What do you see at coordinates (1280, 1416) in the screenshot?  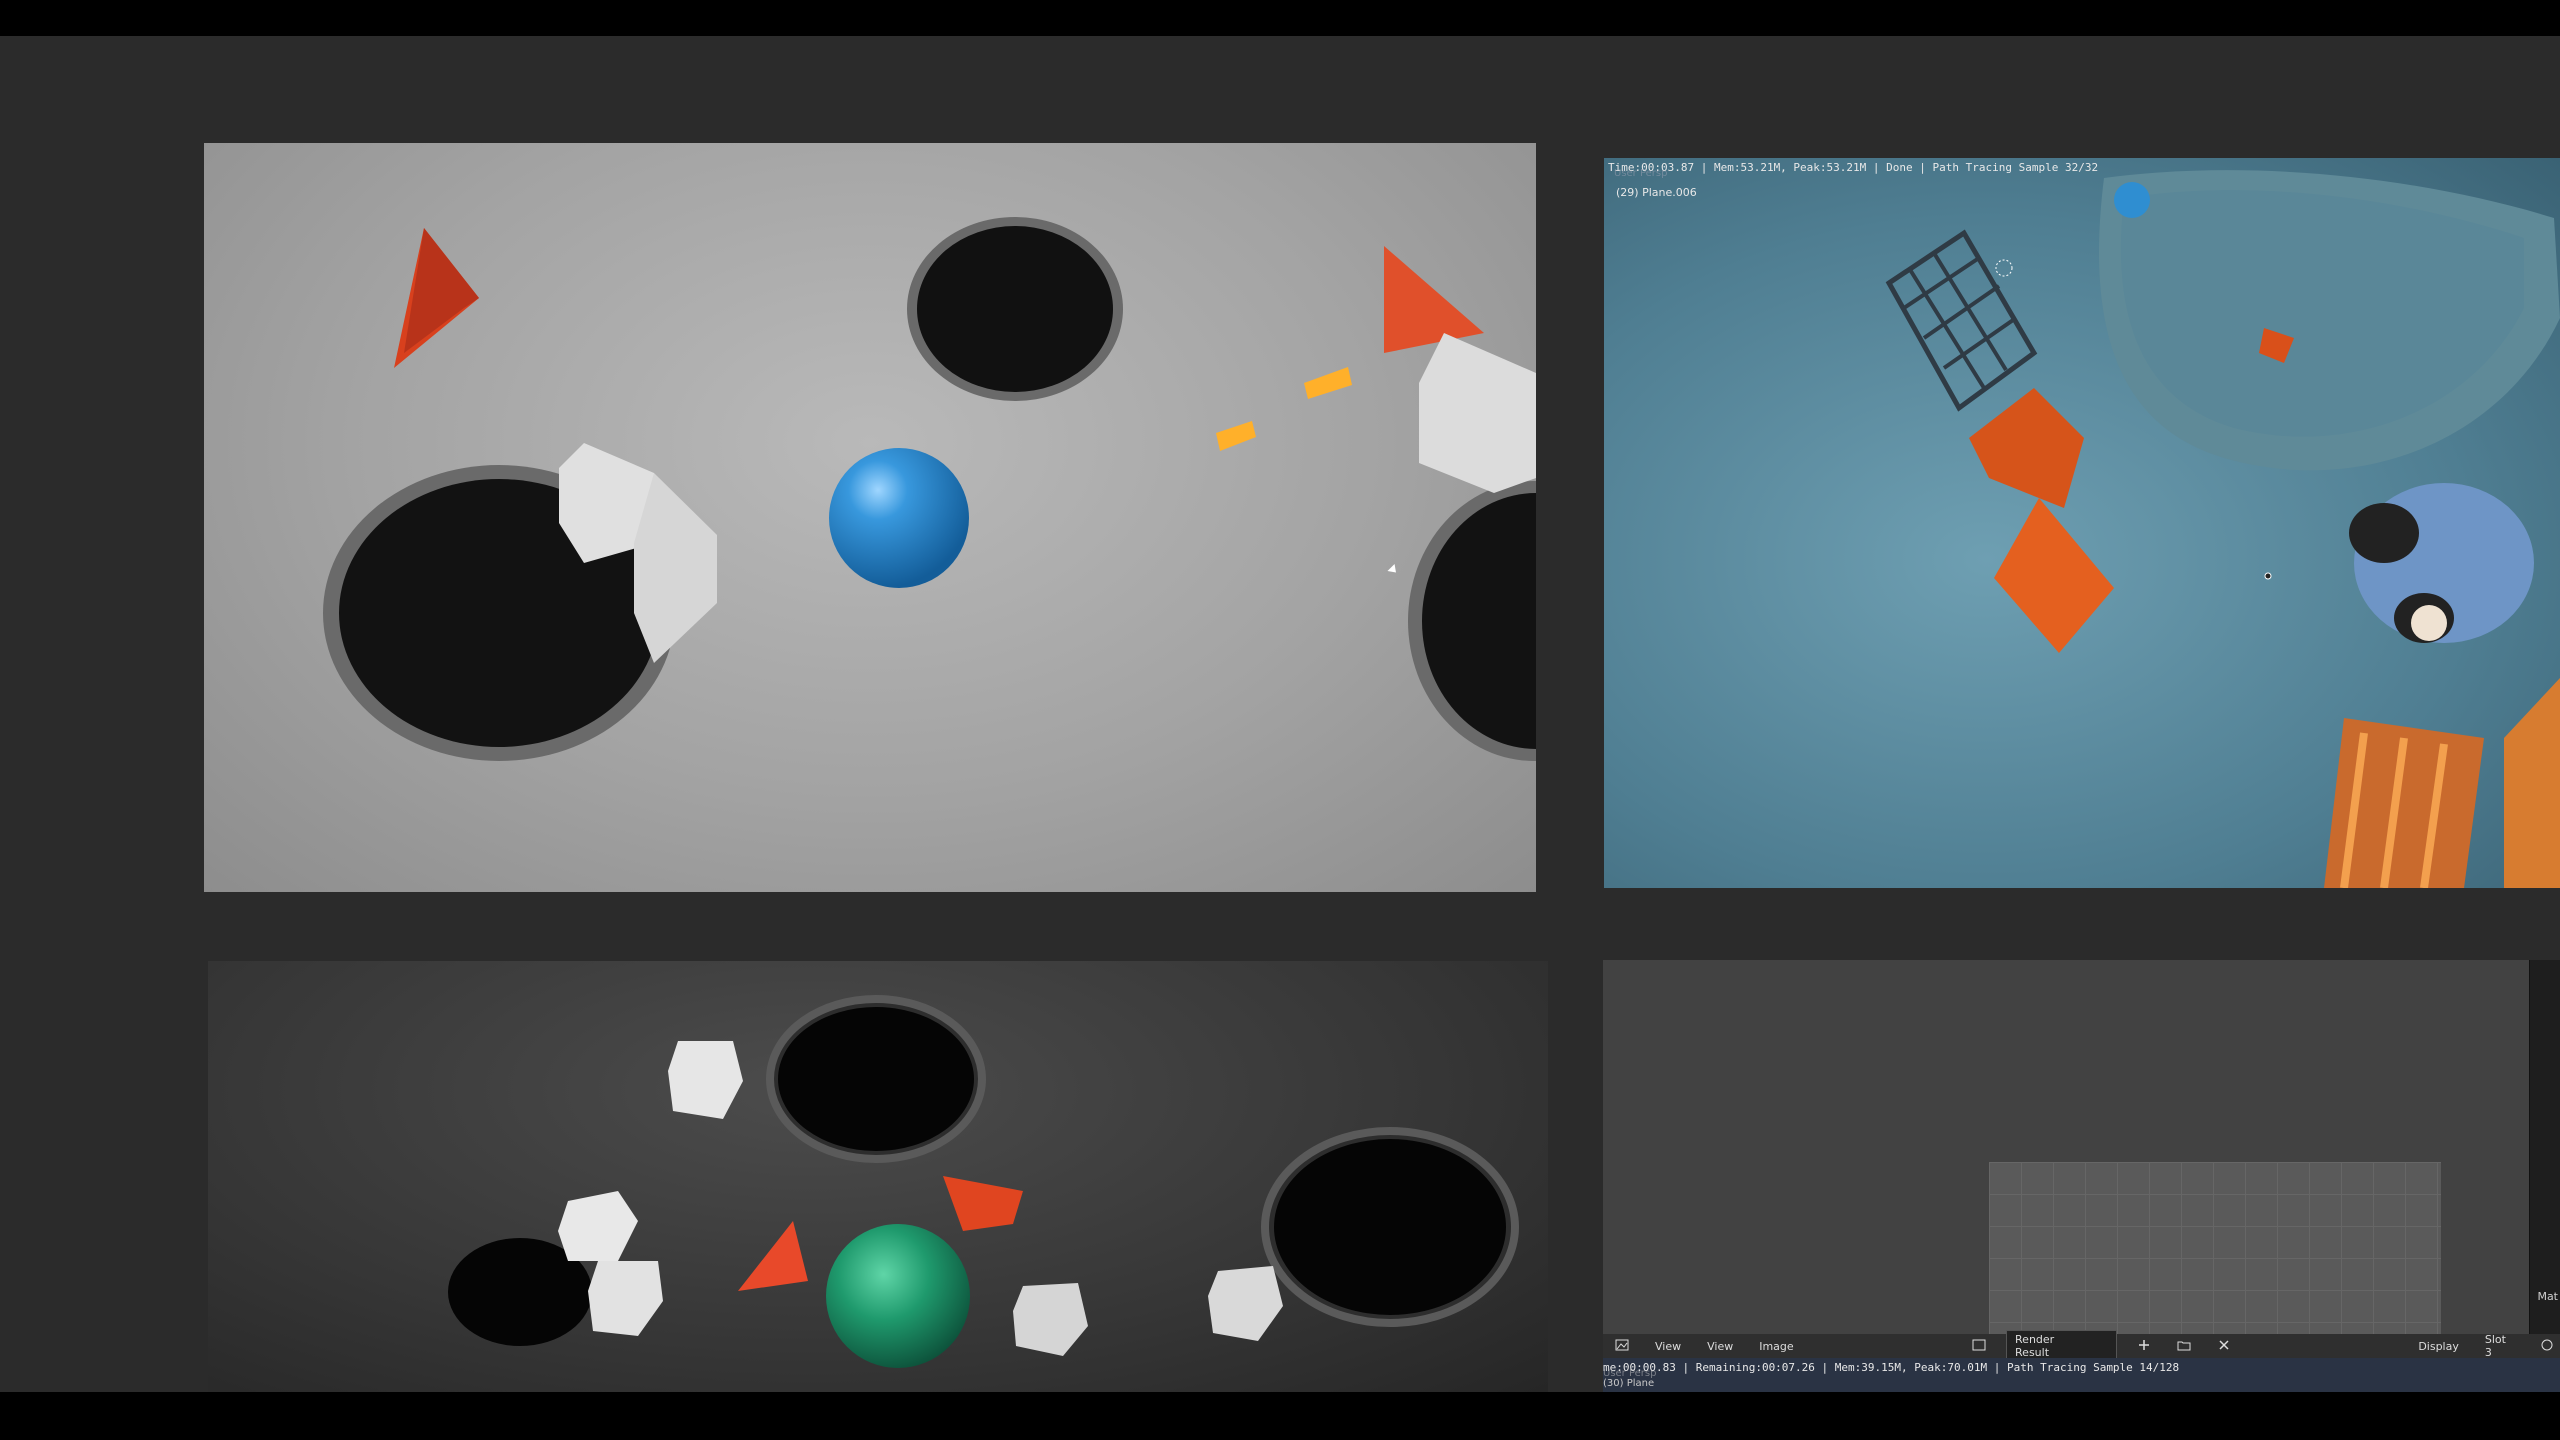 I see `letterbox-bottom` at bounding box center [1280, 1416].